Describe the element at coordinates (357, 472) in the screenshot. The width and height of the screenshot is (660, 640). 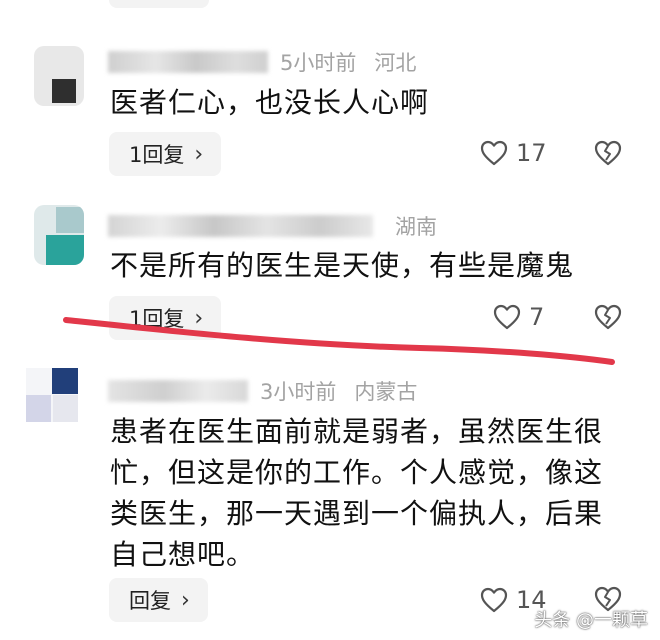
I see `comment-text-line: 忙，但这是你的工作。个人感觉，像这` at that location.